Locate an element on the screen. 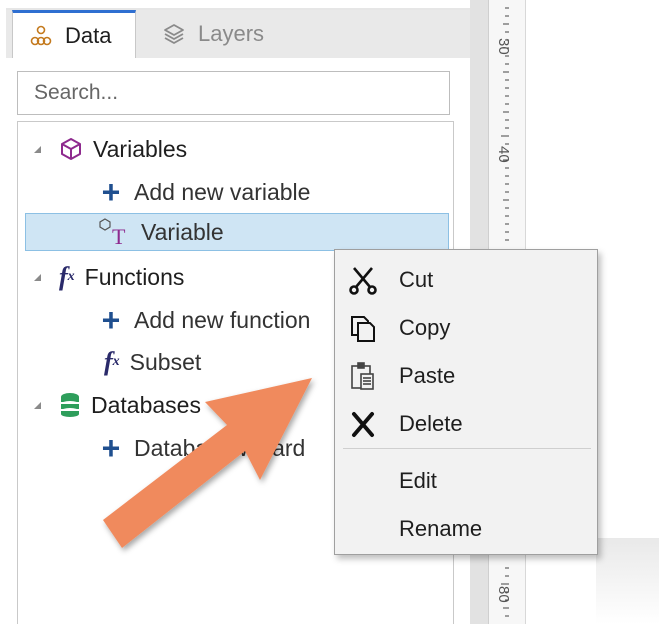  menu-item-rename: Rename is located at coordinates (466, 529).